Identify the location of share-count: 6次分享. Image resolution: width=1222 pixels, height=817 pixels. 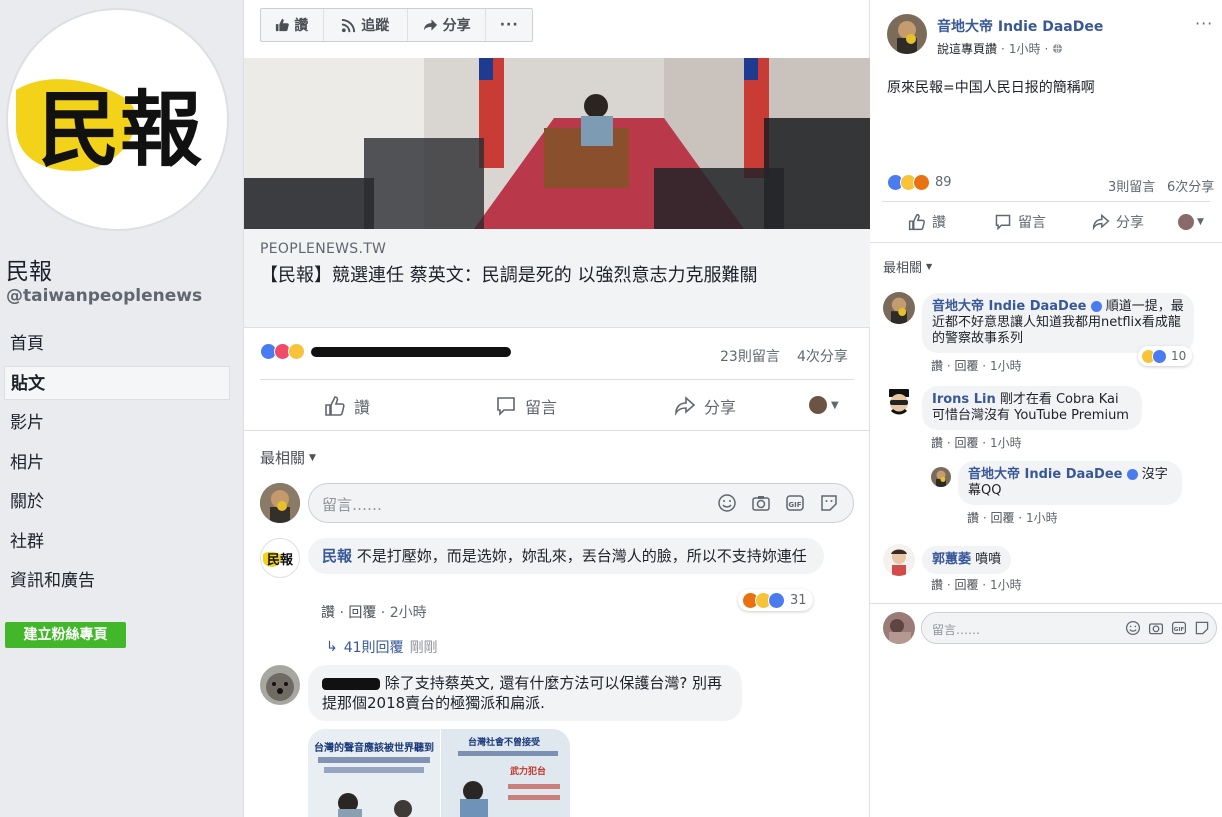
(1190, 185).